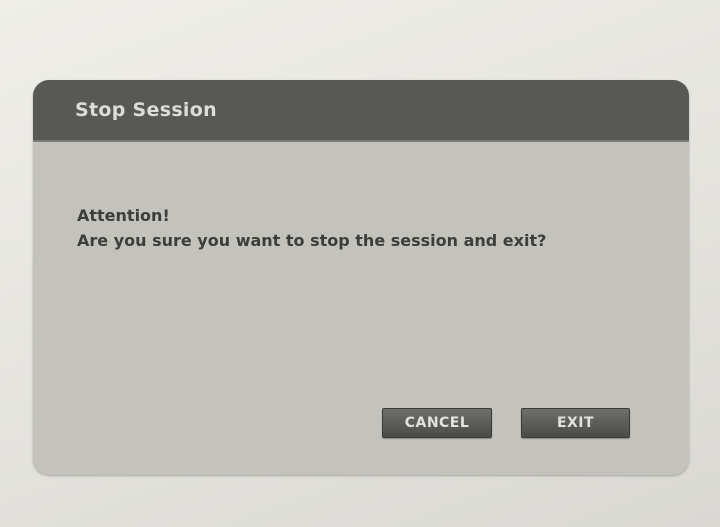 Image resolution: width=720 pixels, height=527 pixels. Describe the element at coordinates (437, 423) in the screenshot. I see `cancel-button: CANCEL` at that location.